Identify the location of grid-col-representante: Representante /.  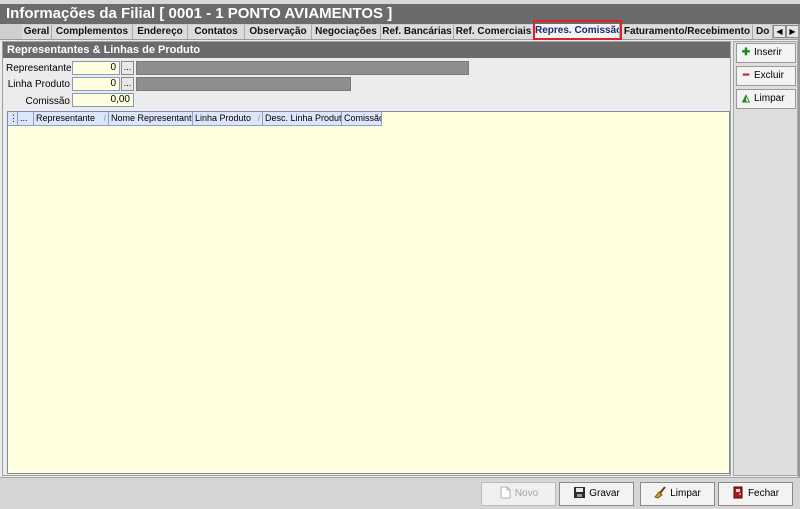
(71, 119).